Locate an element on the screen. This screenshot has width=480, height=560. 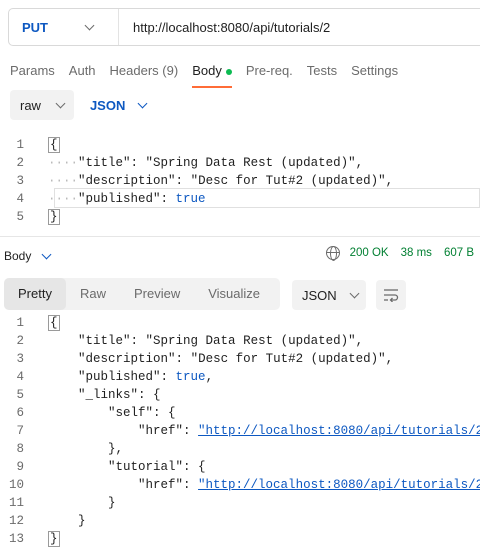
modified-dot-icon is located at coordinates (228, 71).